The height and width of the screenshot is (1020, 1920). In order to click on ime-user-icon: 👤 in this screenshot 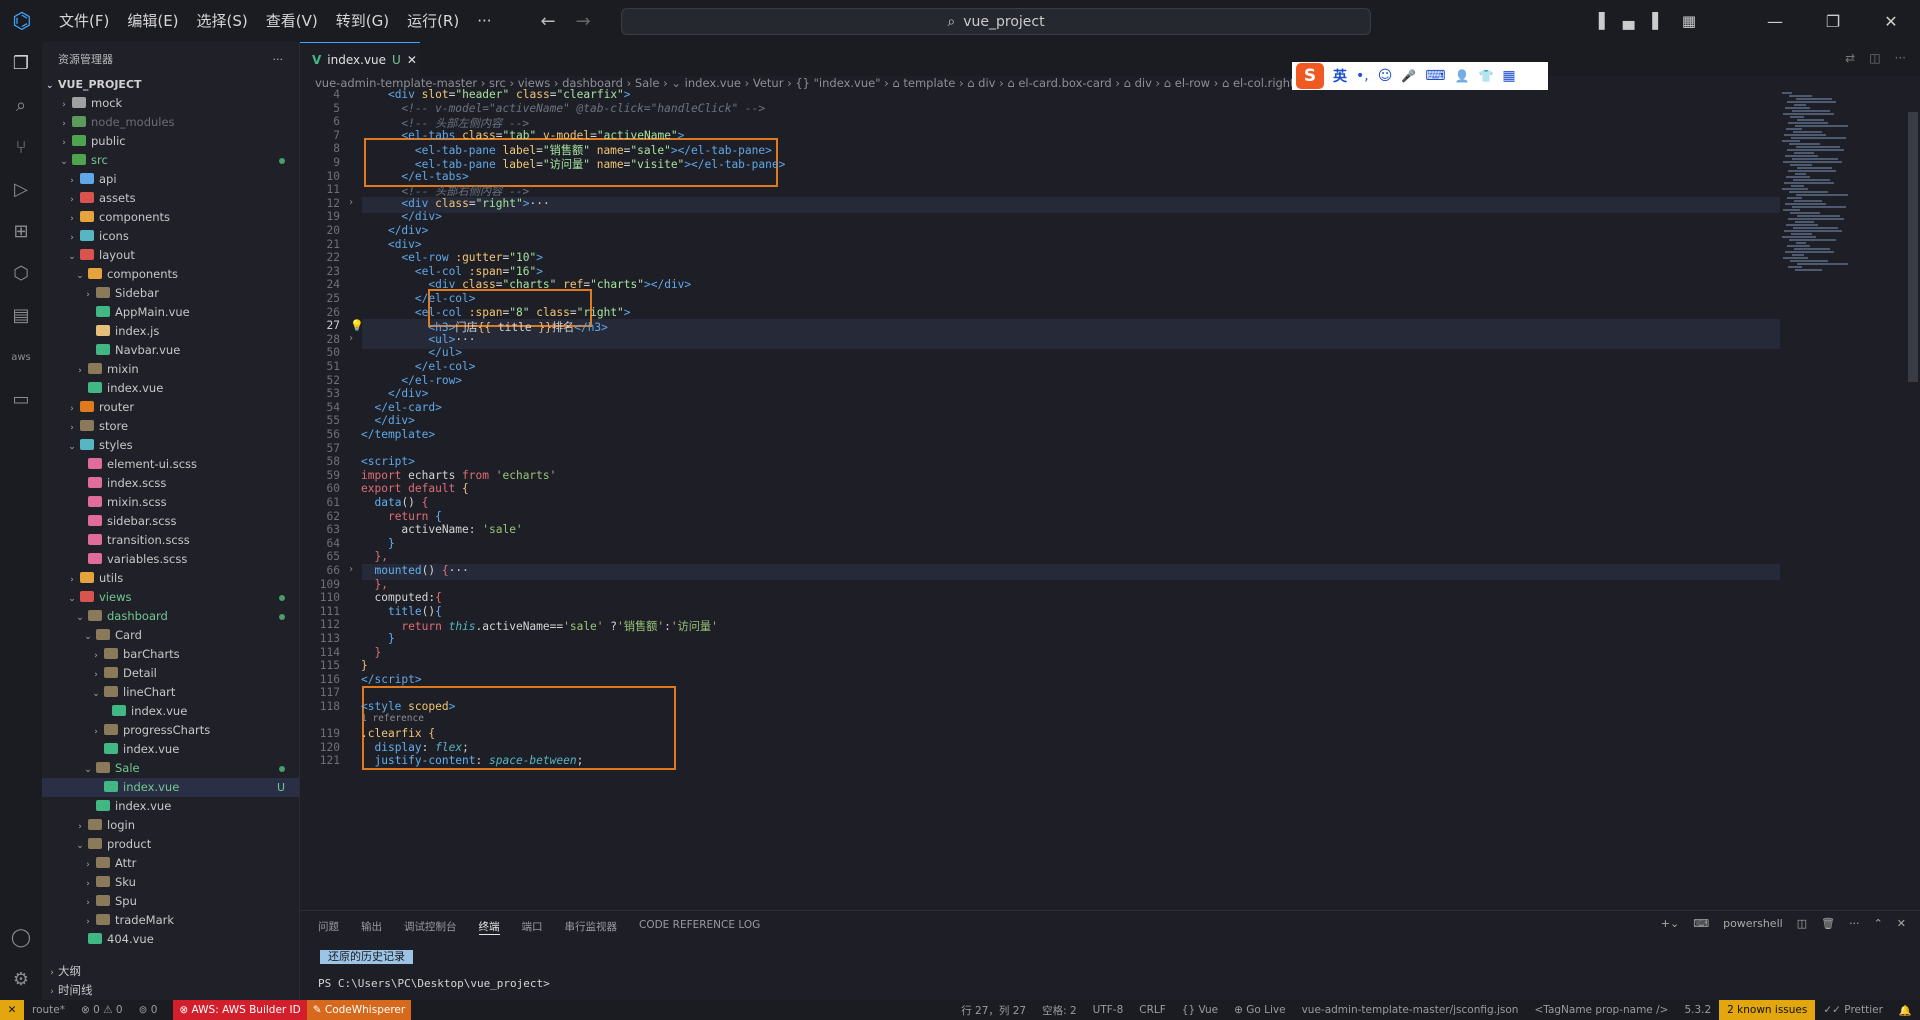, I will do `click(1462, 76)`.